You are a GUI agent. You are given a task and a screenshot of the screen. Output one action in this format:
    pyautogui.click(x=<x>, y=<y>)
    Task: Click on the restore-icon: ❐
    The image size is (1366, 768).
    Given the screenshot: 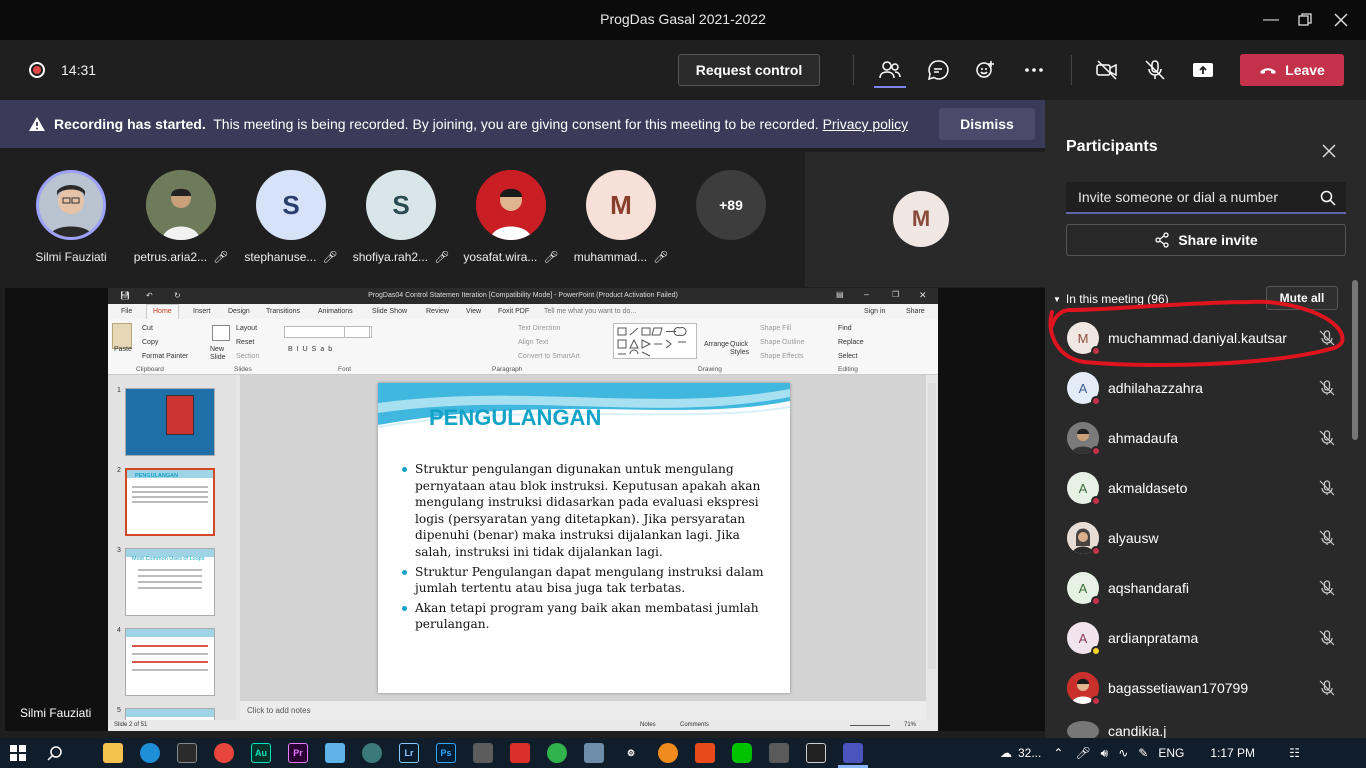 What is the action you would take?
    pyautogui.click(x=896, y=294)
    